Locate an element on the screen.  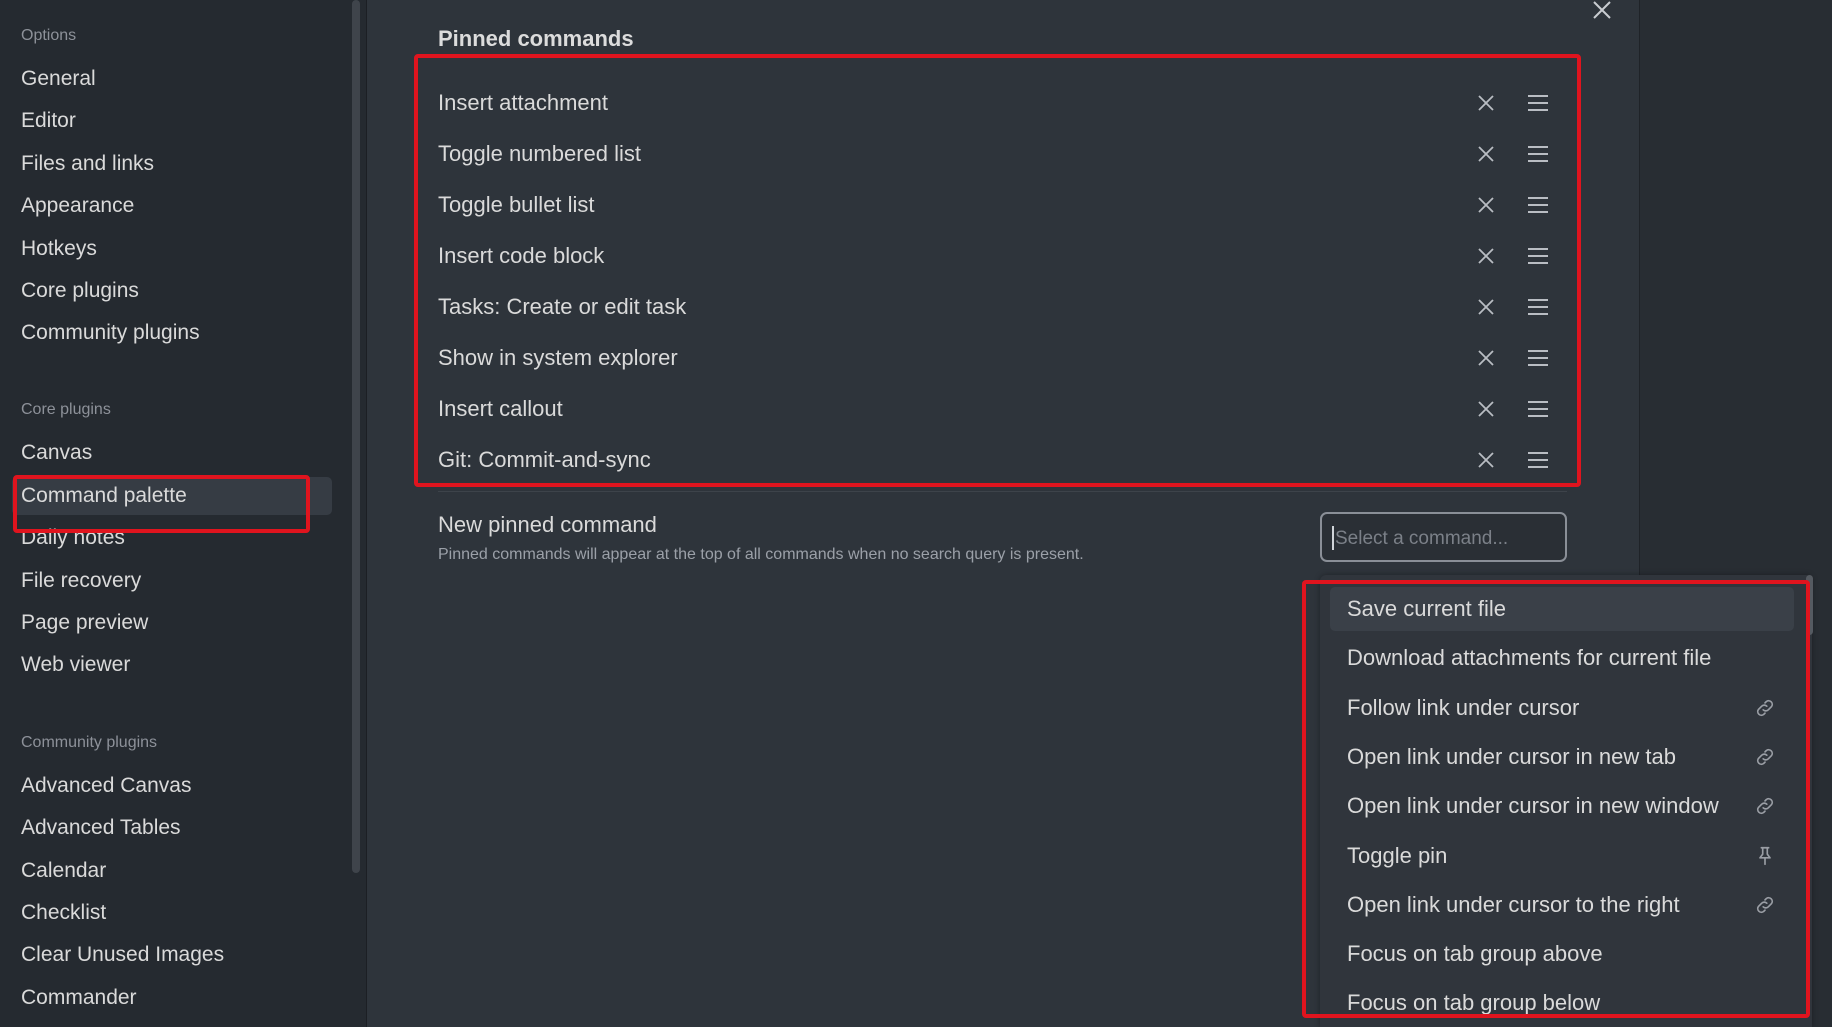
sidebar-item-community-plugins: Community plugins is located at coordinates (172, 333).